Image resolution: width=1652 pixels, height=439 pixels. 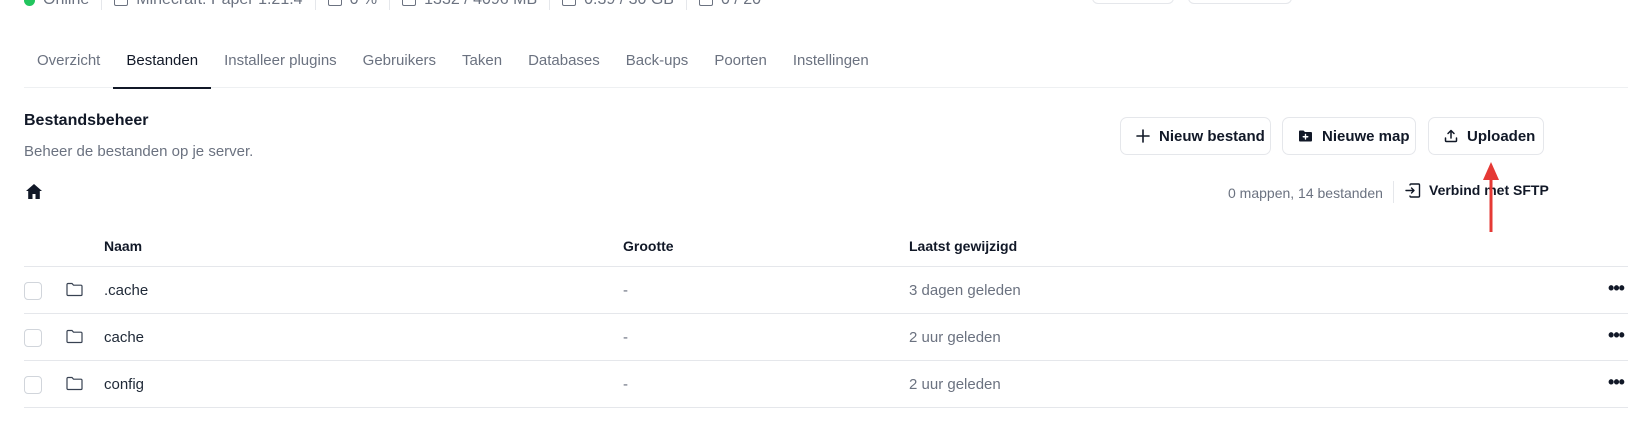 I want to click on page-title: Bestandsbeheer, so click(x=86, y=120).